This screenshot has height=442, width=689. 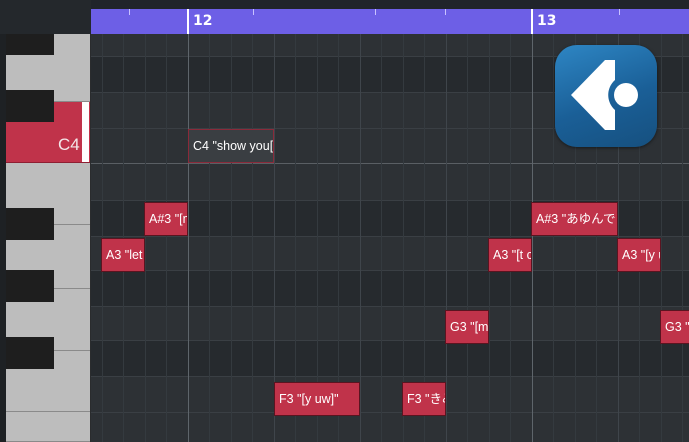 What do you see at coordinates (45, 17) in the screenshot?
I see `ruler-corner` at bounding box center [45, 17].